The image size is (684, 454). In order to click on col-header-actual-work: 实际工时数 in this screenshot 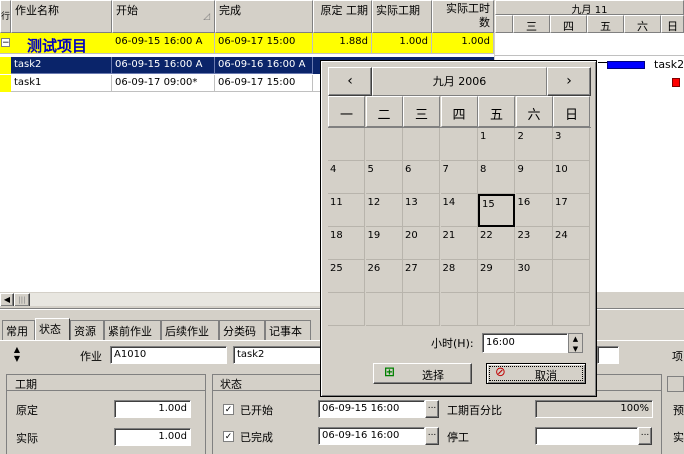, I will do `click(463, 16)`.